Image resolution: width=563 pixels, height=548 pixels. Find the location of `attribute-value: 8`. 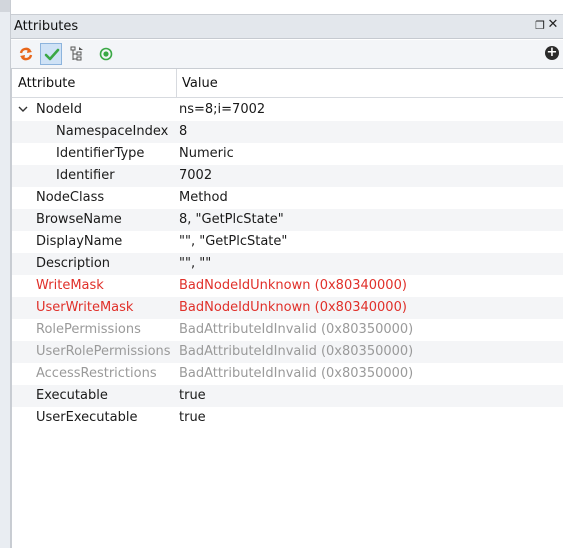

attribute-value: 8 is located at coordinates (183, 131).